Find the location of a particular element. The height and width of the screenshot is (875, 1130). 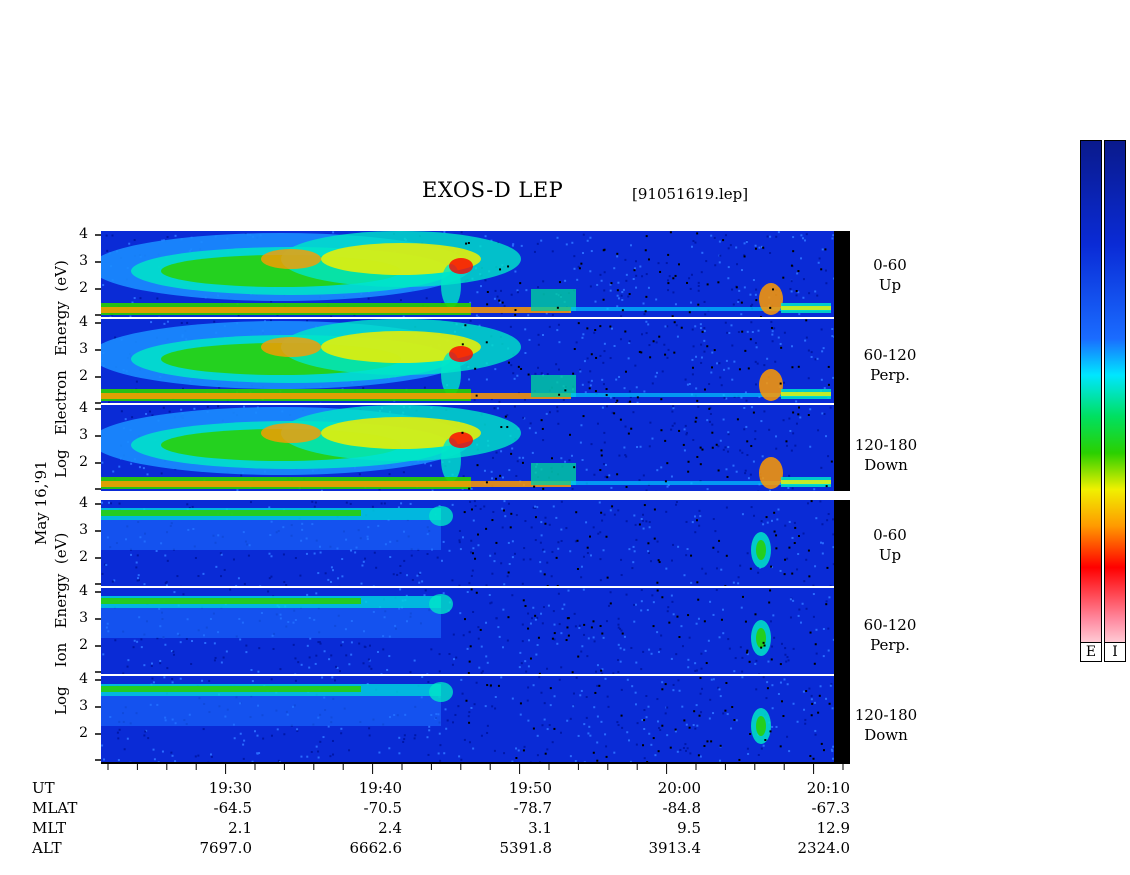

electron-panel-down is located at coordinates (475, 448).